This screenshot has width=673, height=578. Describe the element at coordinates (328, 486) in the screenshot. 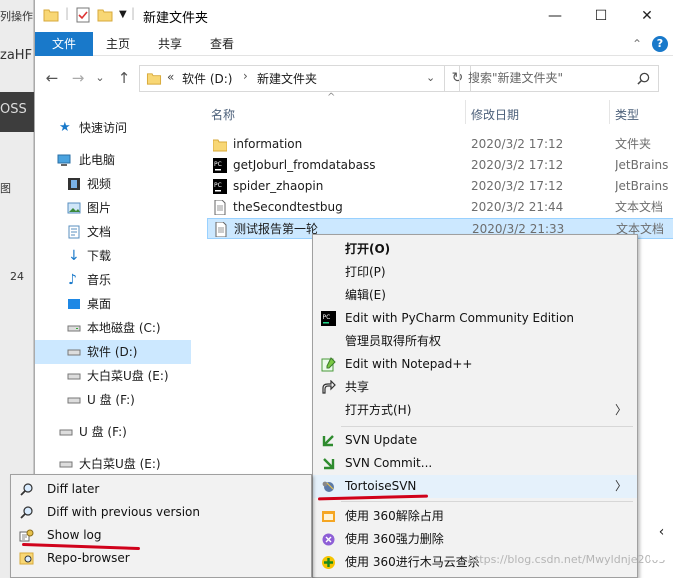

I see `tortoisesvn-icon` at that location.